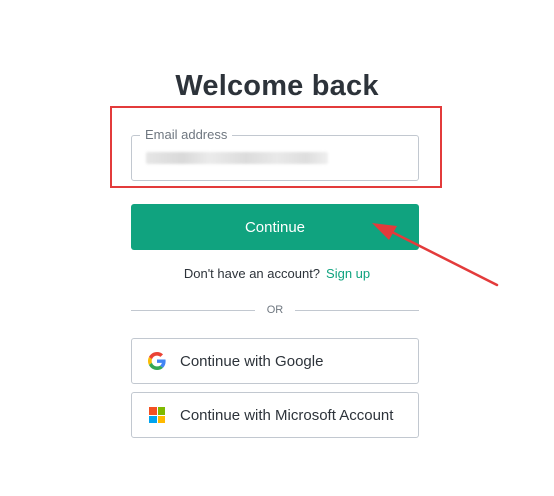  Describe the element at coordinates (287, 415) in the screenshot. I see `microsoft-button-label: Continue with Microsoft Account` at that location.